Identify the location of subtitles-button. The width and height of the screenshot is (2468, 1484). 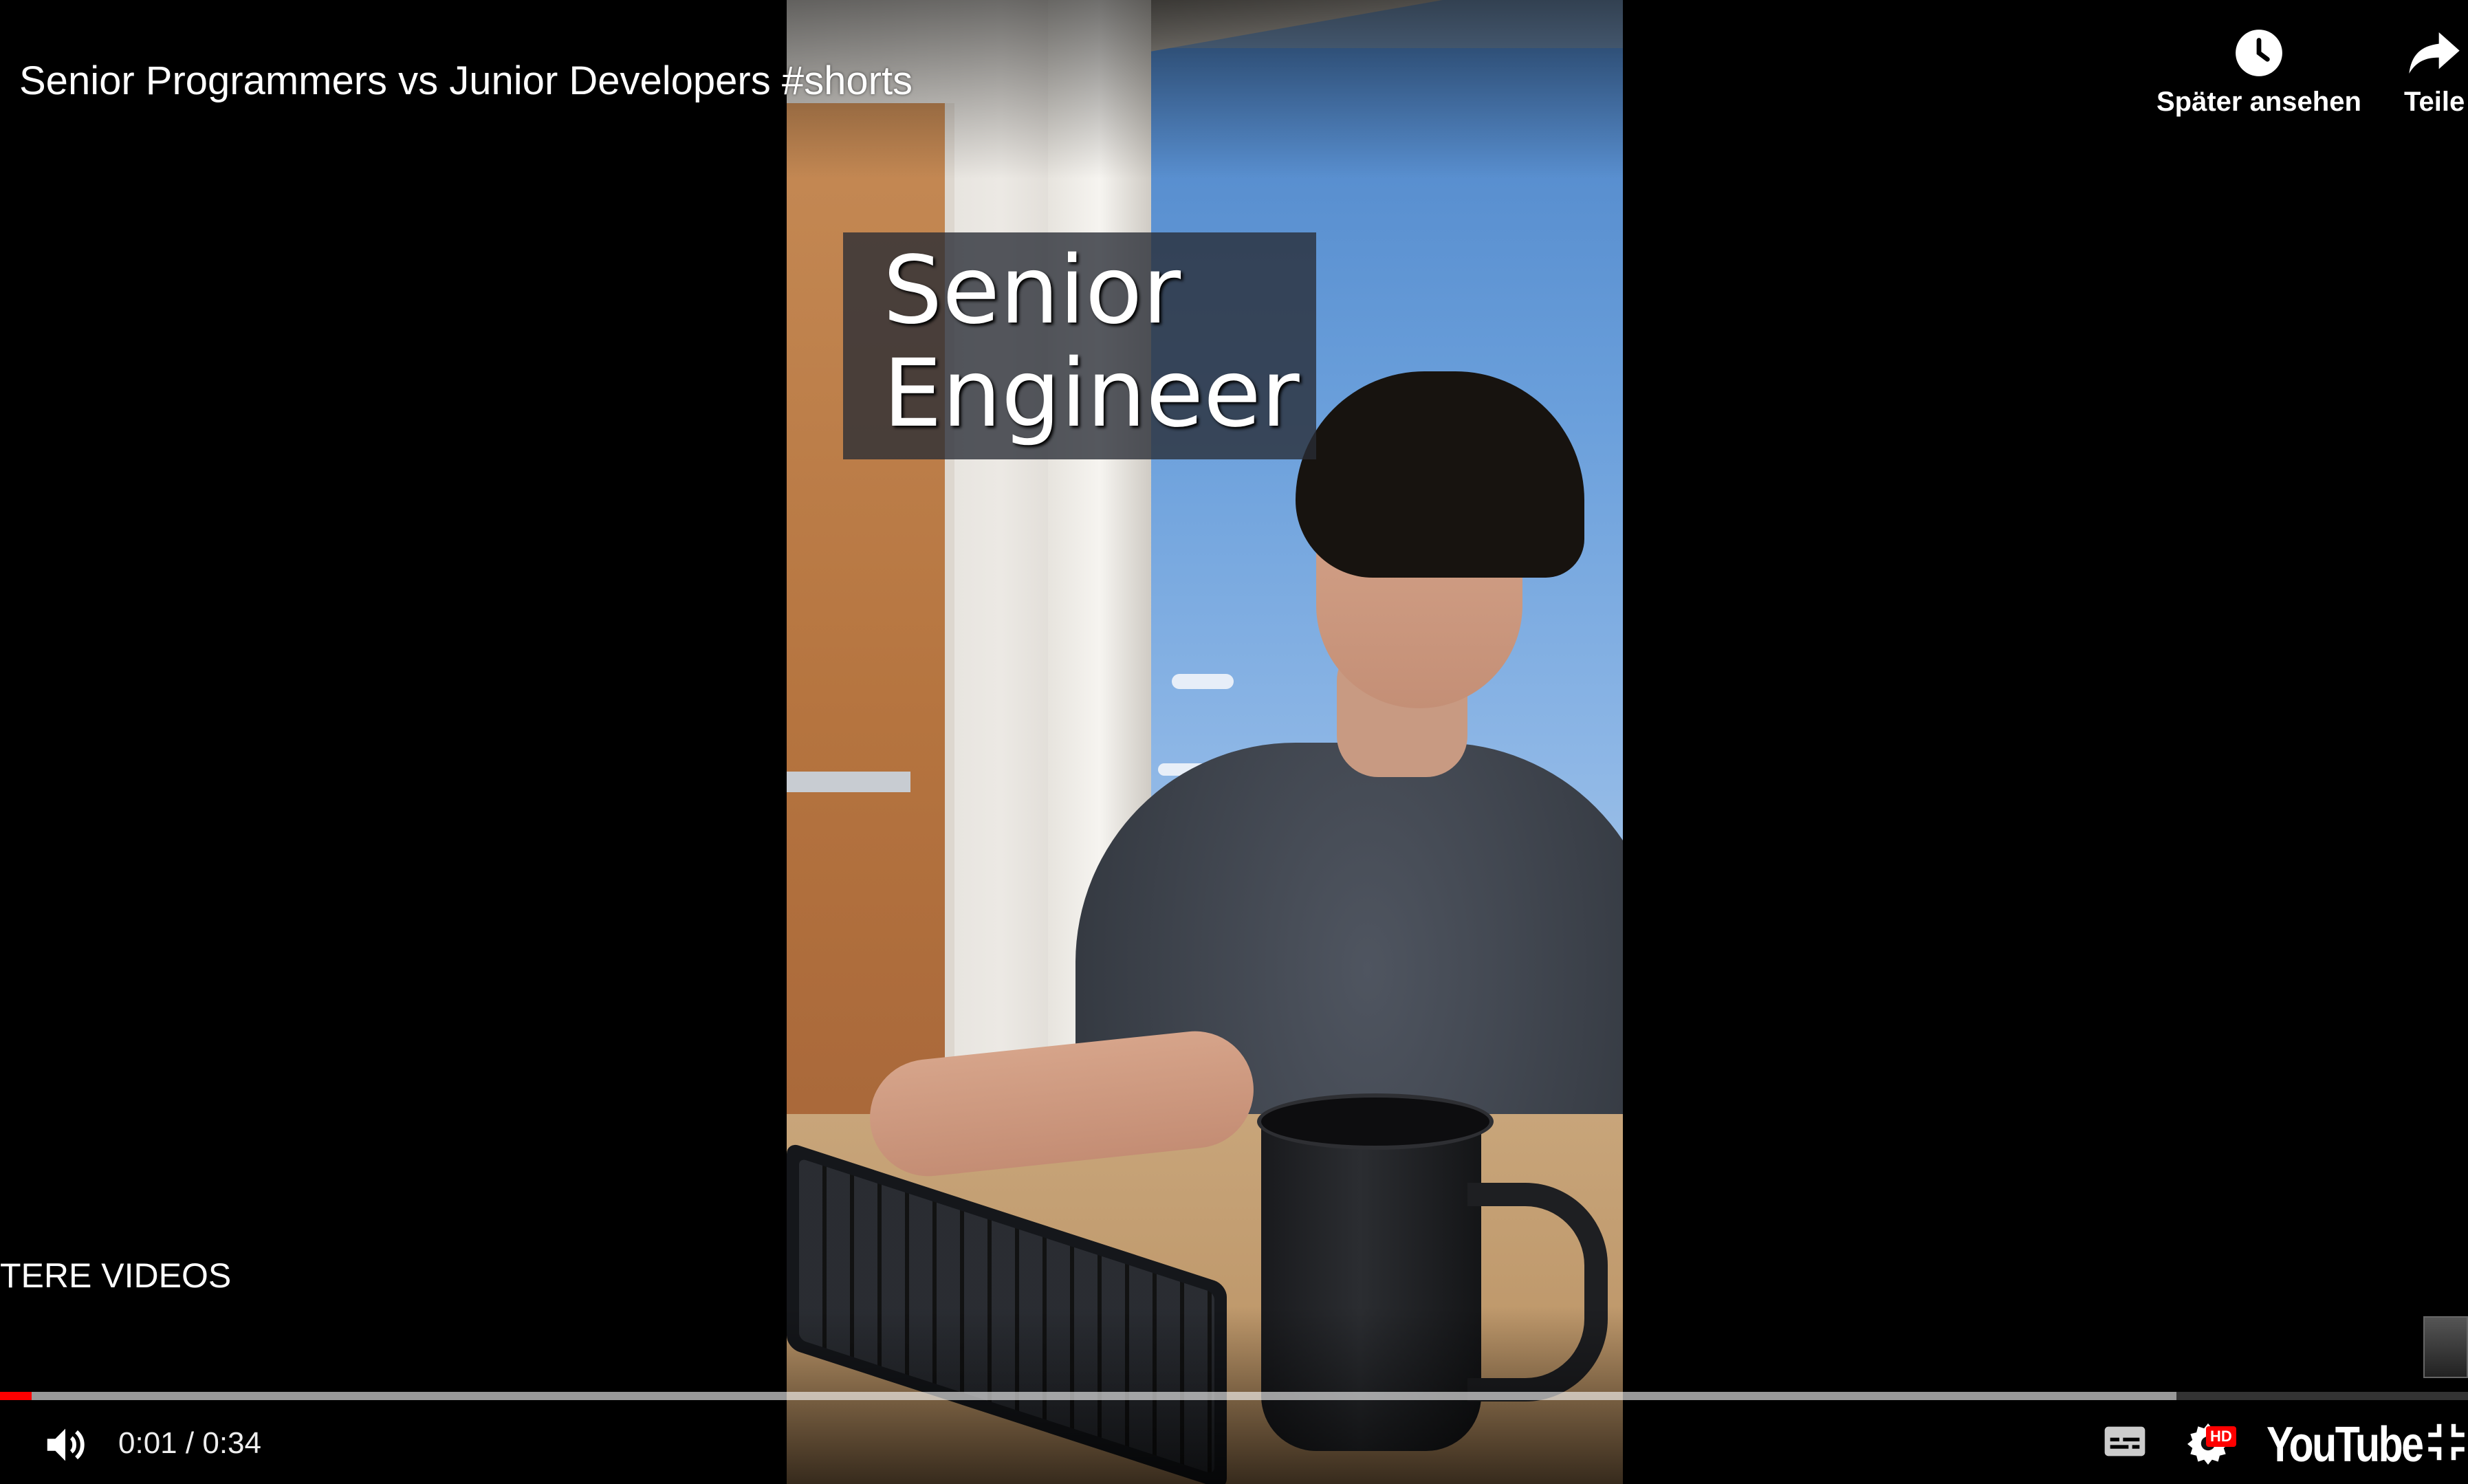
(2125, 1443).